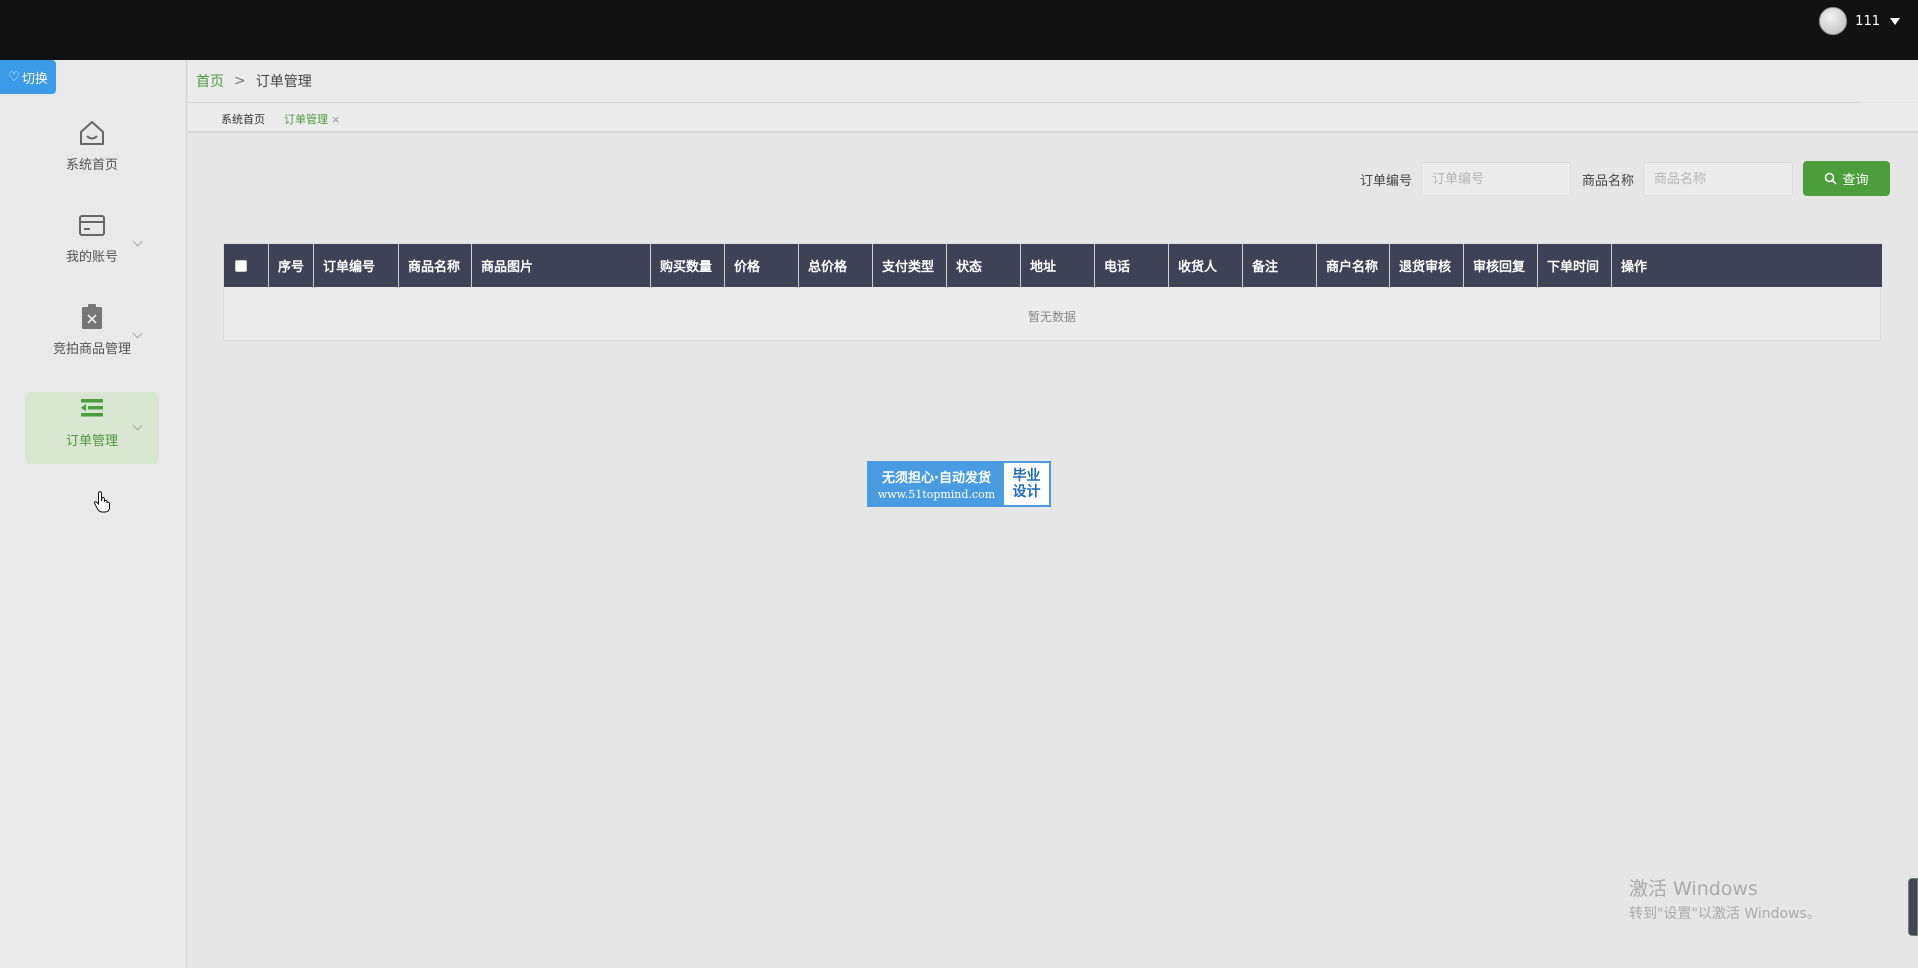 The height and width of the screenshot is (968, 1918). Describe the element at coordinates (1280, 265) in the screenshot. I see `column-header: 备注` at that location.